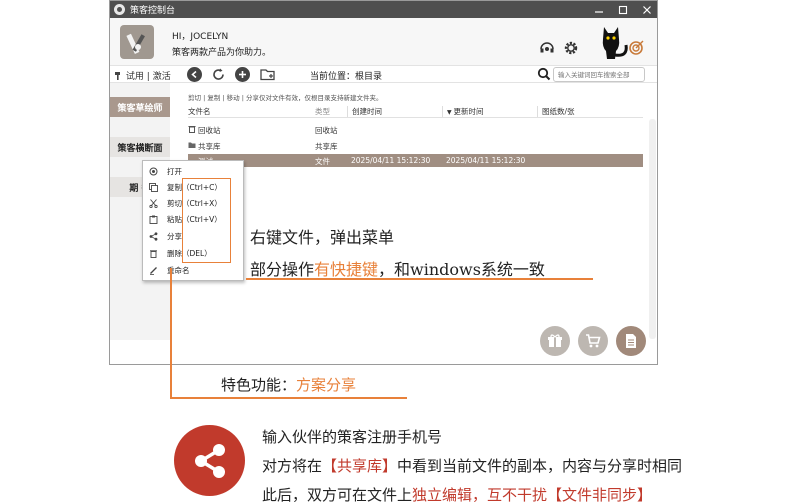 The width and height of the screenshot is (798, 504). What do you see at coordinates (571, 48) in the screenshot?
I see `gear-icon` at bounding box center [571, 48].